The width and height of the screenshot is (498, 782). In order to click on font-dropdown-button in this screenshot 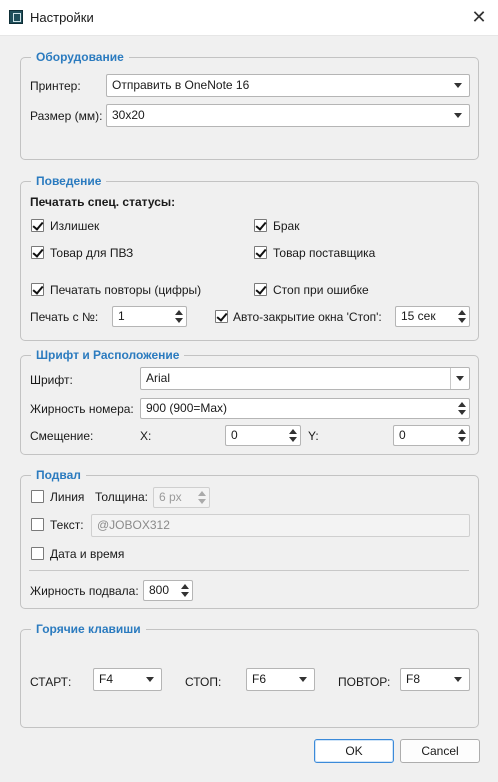, I will do `click(459, 378)`.